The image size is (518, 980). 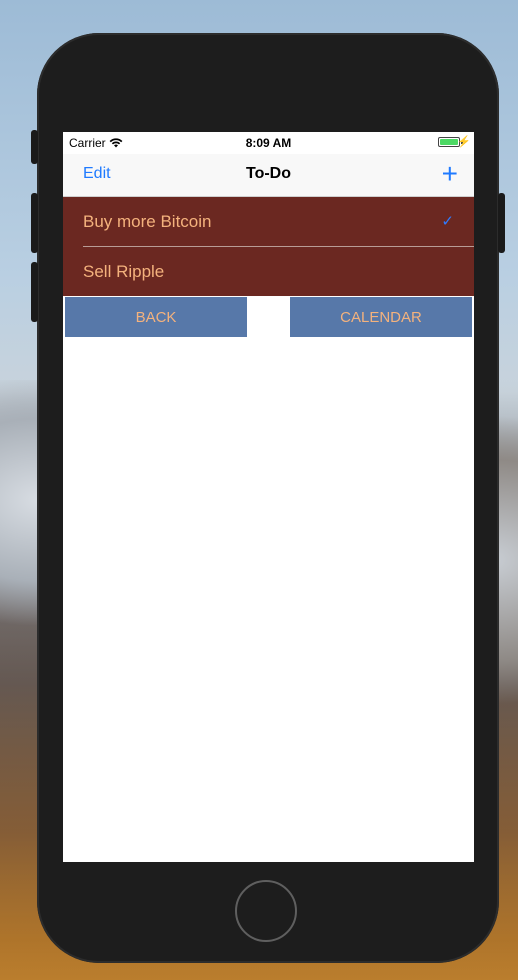 I want to click on status-bar: Carrier 8:09 AM ⚡, so click(x=268, y=143).